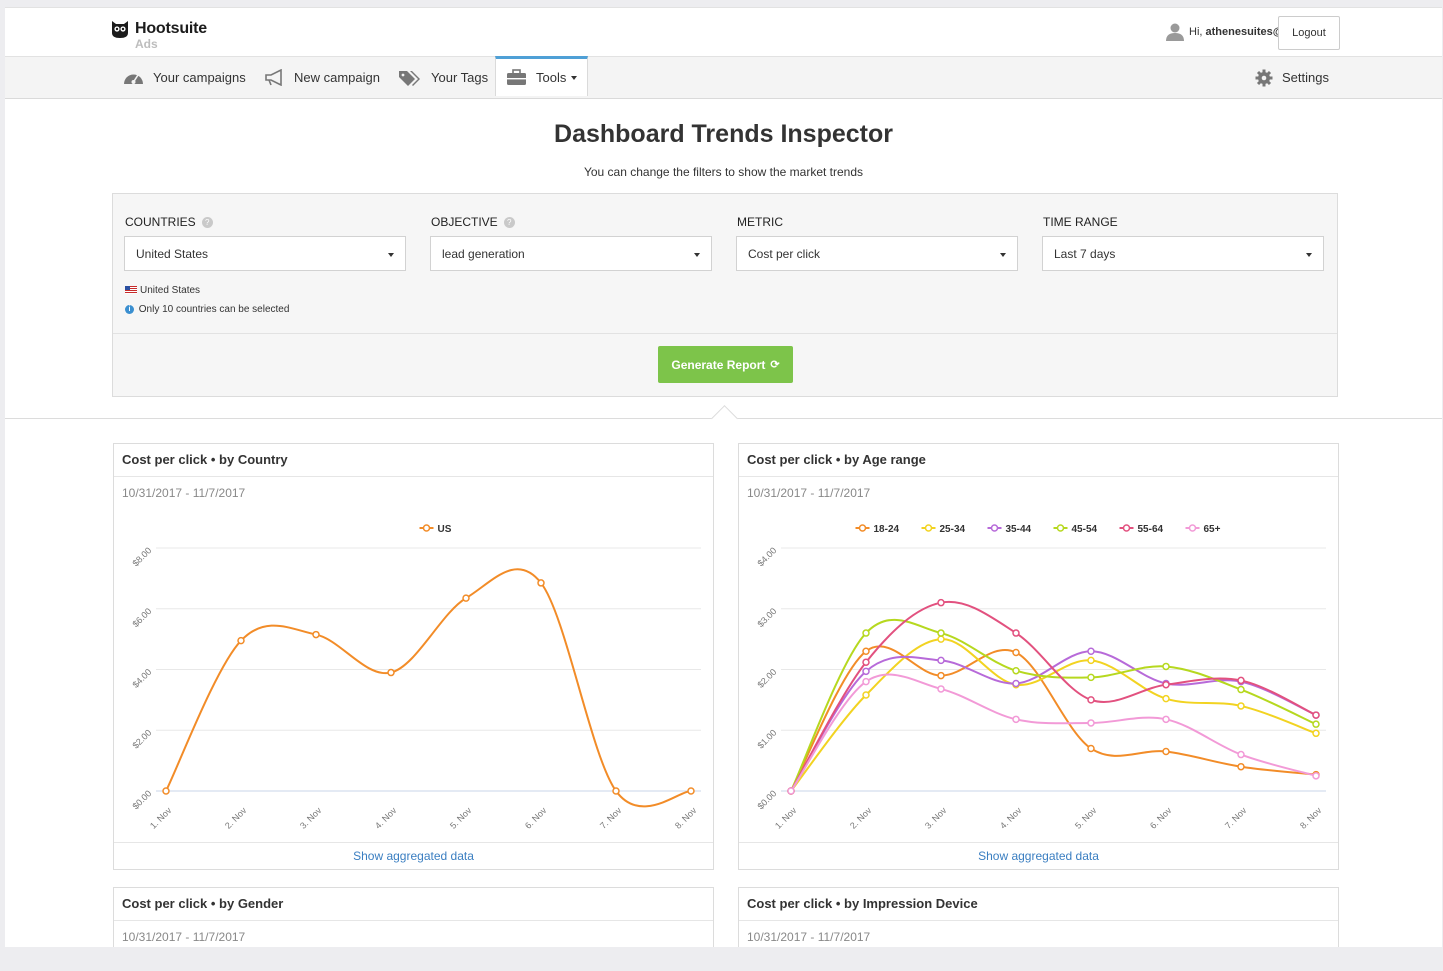 Image resolution: width=1443 pixels, height=971 pixels. I want to click on window-bottom-edge, so click(721, 959).